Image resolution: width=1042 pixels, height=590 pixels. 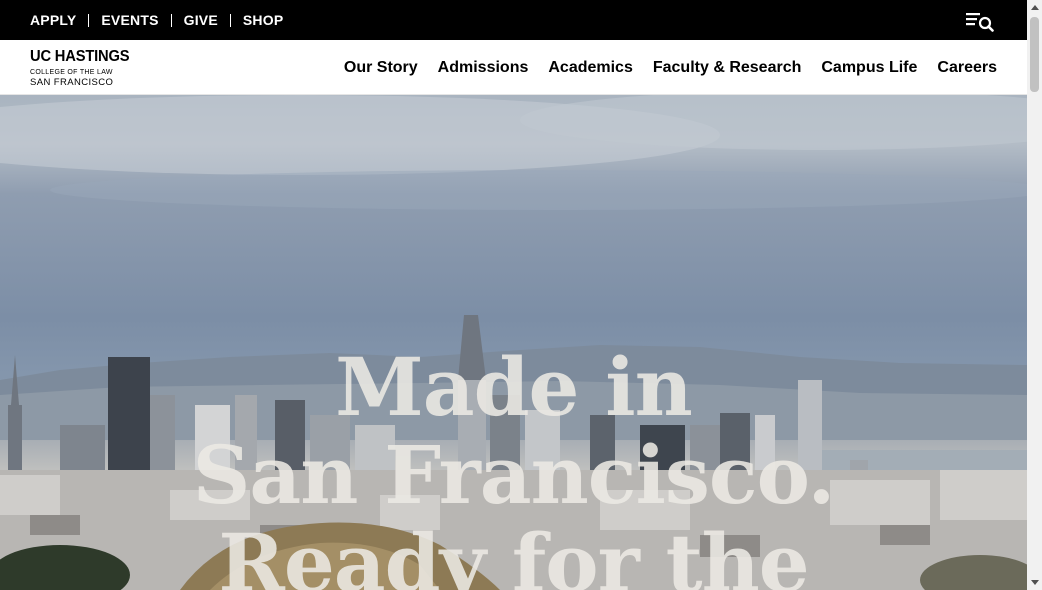 I want to click on scroll-down-button, so click(x=1034, y=582).